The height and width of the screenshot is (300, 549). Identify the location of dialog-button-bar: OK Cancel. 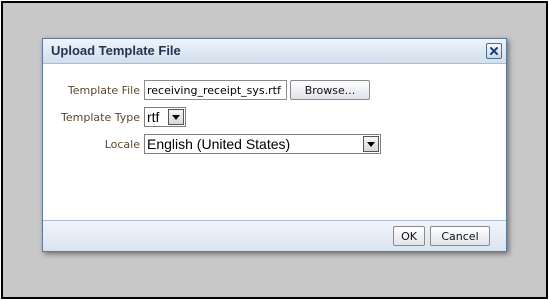
(274, 235).